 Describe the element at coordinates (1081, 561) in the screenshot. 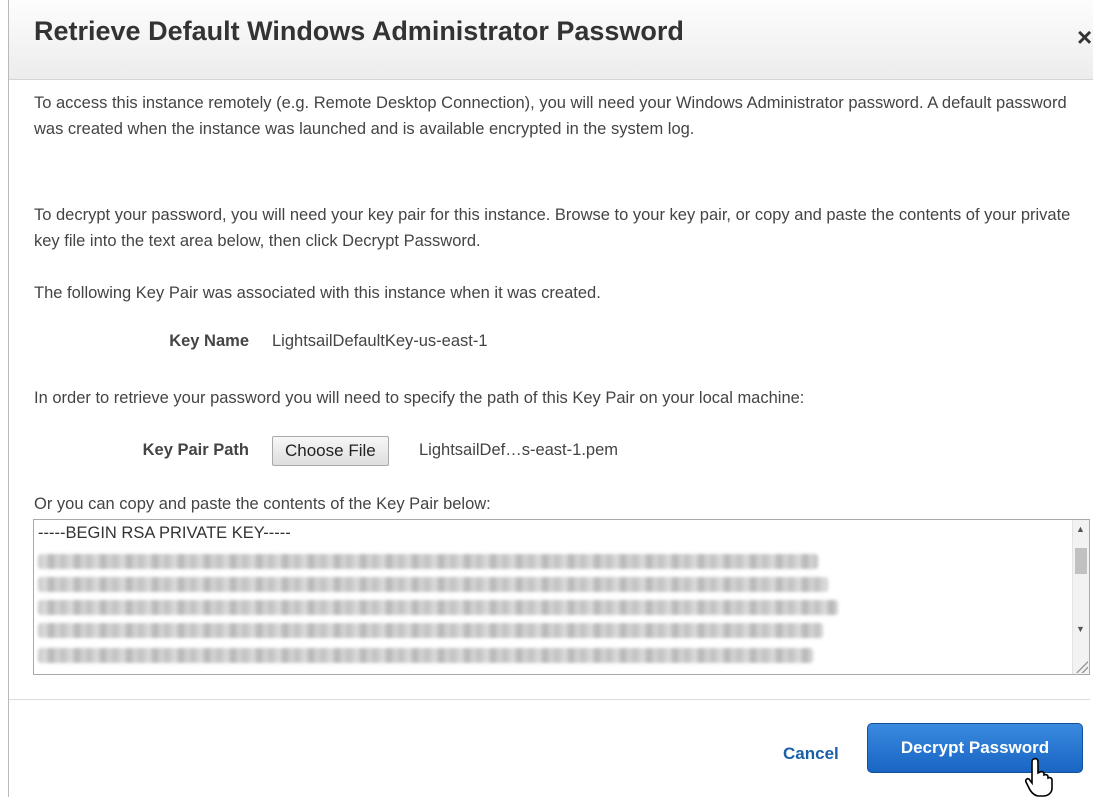

I see `scroll-thumb` at that location.